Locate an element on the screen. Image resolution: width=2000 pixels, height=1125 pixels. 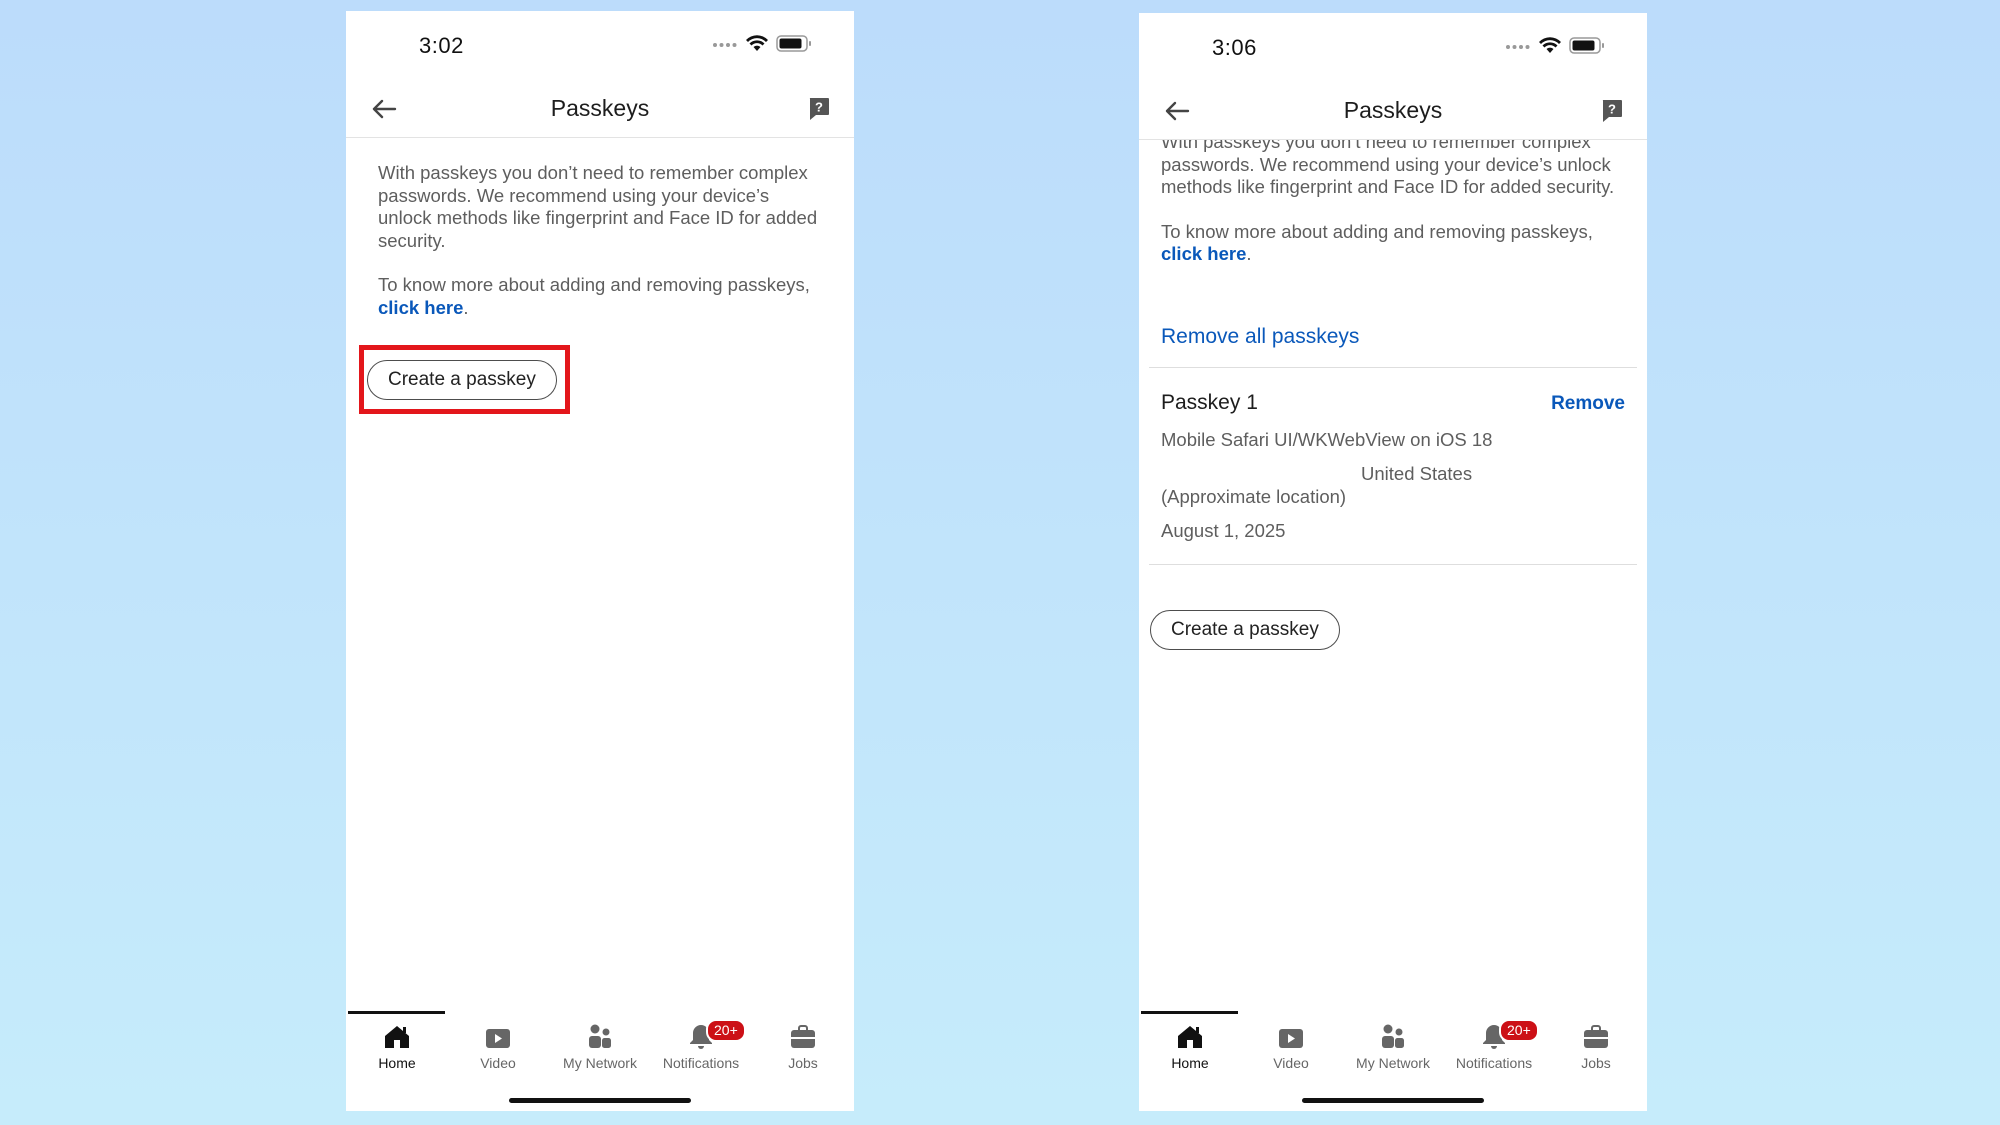
remove-passkey-button: Remove is located at coordinates (1588, 404).